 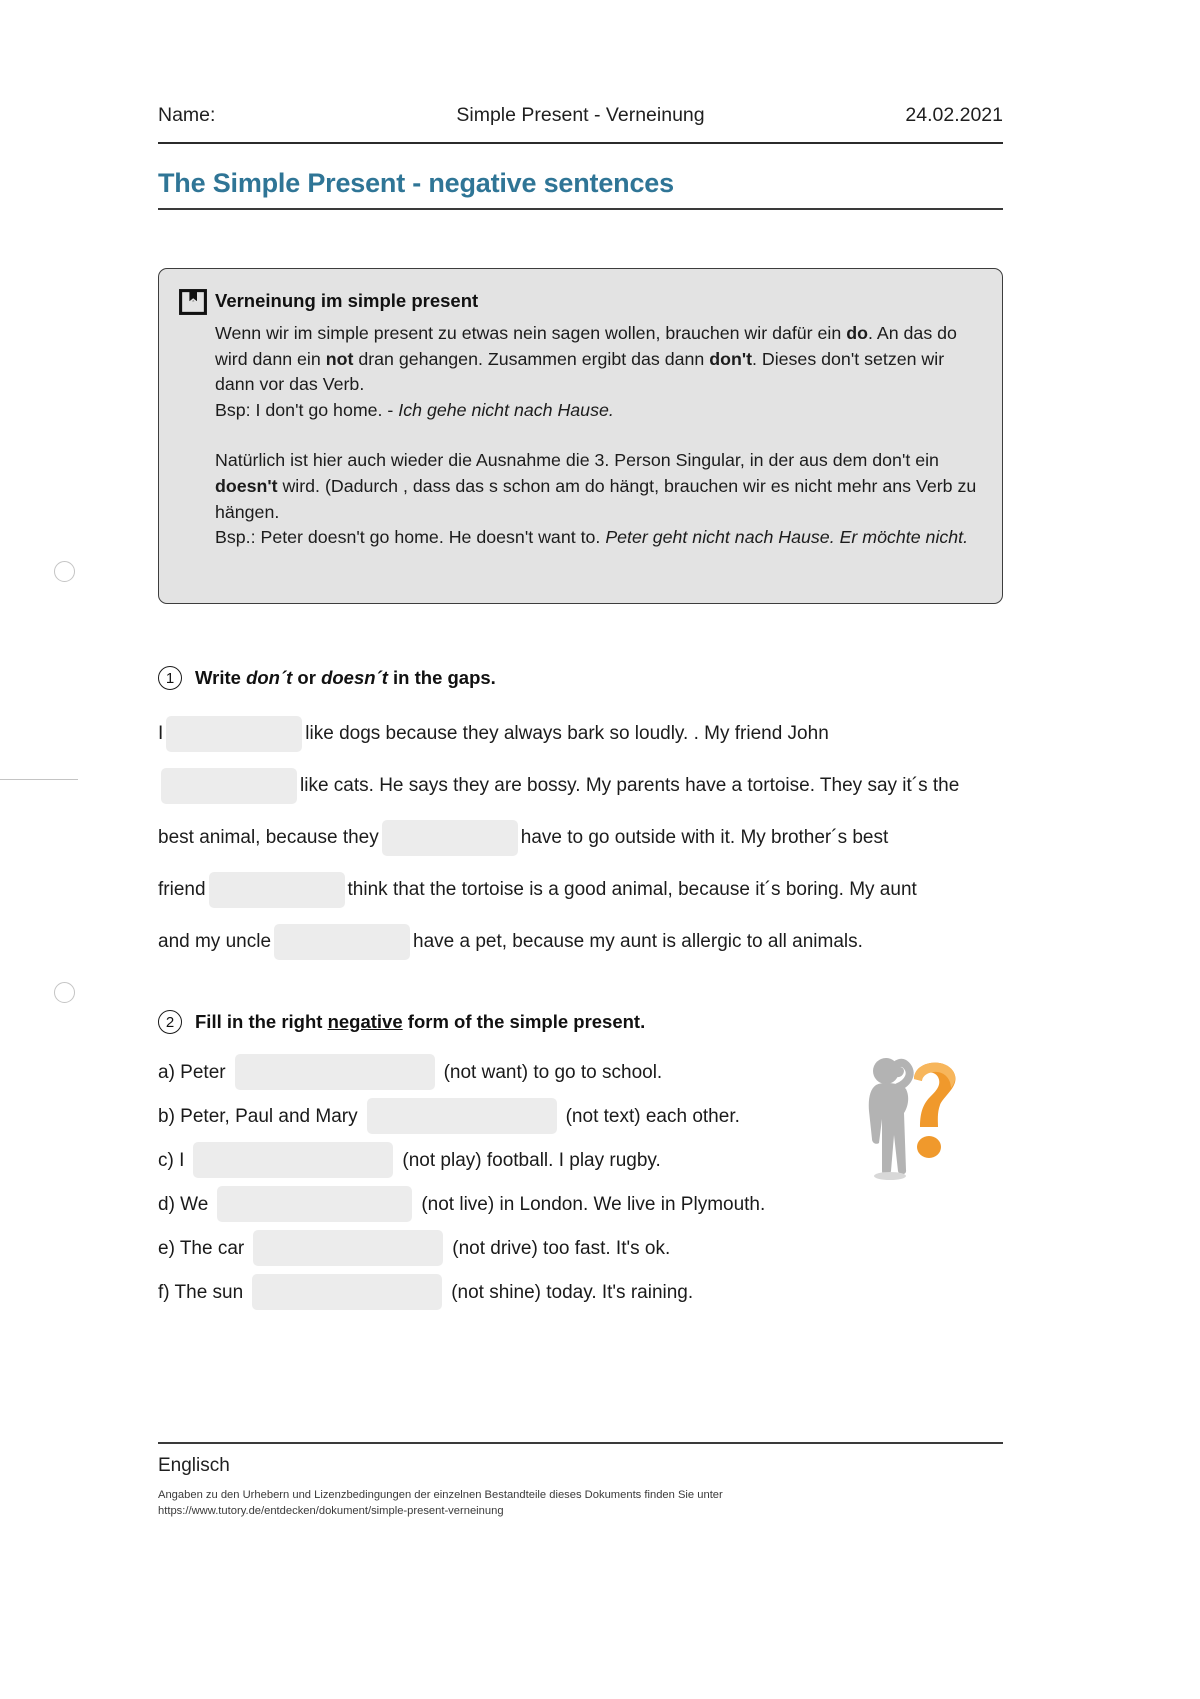 I want to click on info-spacer, so click(x=597, y=435).